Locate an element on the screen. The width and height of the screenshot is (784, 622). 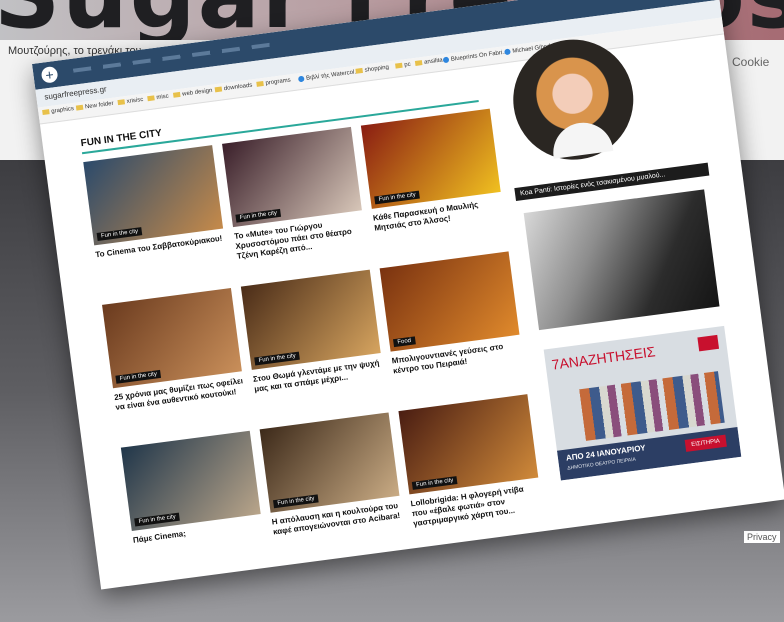
ad-logo-icon is located at coordinates (708, 343).